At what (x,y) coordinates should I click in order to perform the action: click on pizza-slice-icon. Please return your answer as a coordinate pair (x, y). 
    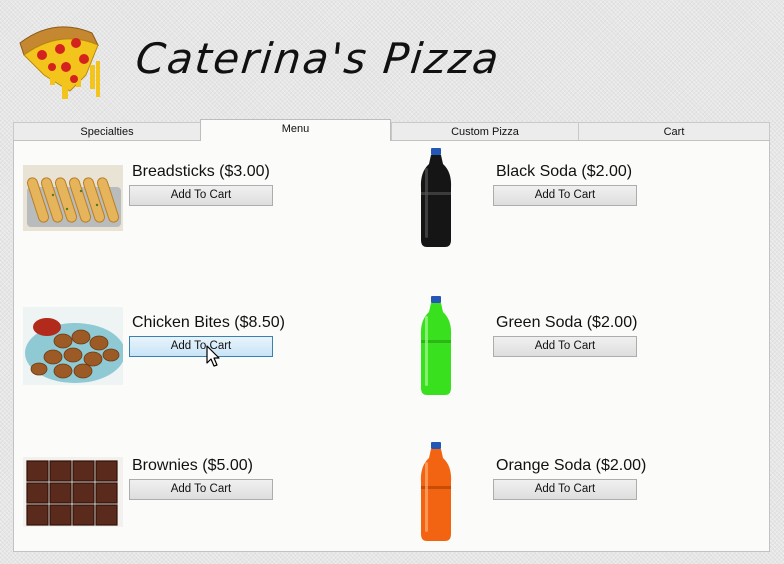
    Looking at the image, I should click on (59, 62).